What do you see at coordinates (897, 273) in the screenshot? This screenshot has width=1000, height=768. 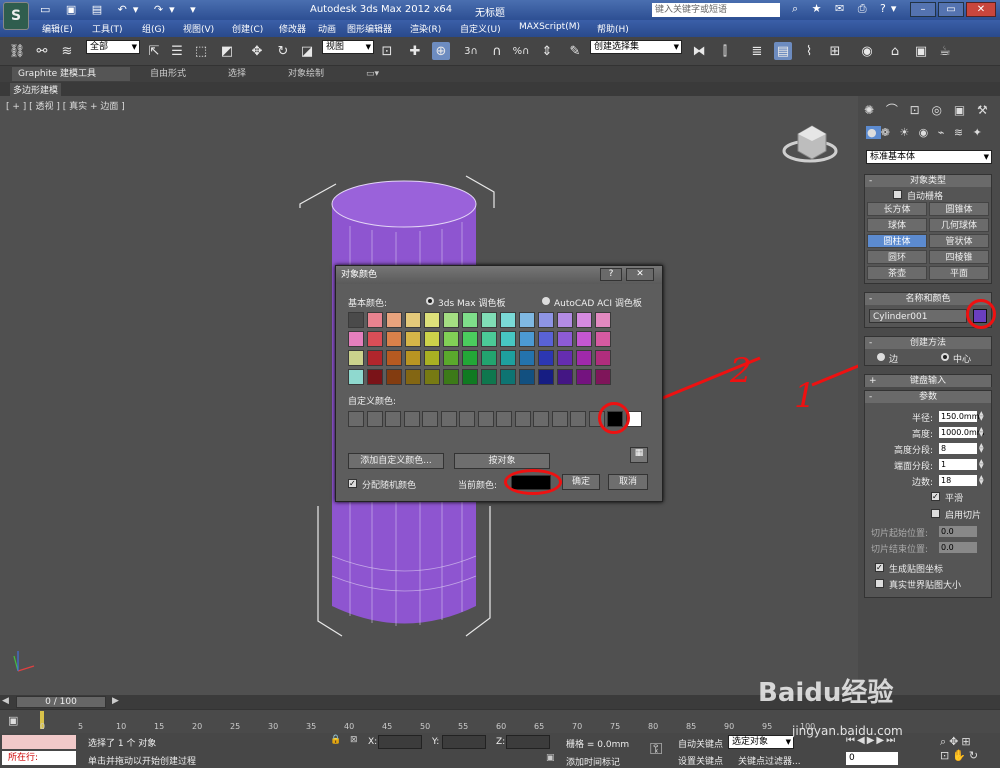 I see `teapot-button: 茶壶` at bounding box center [897, 273].